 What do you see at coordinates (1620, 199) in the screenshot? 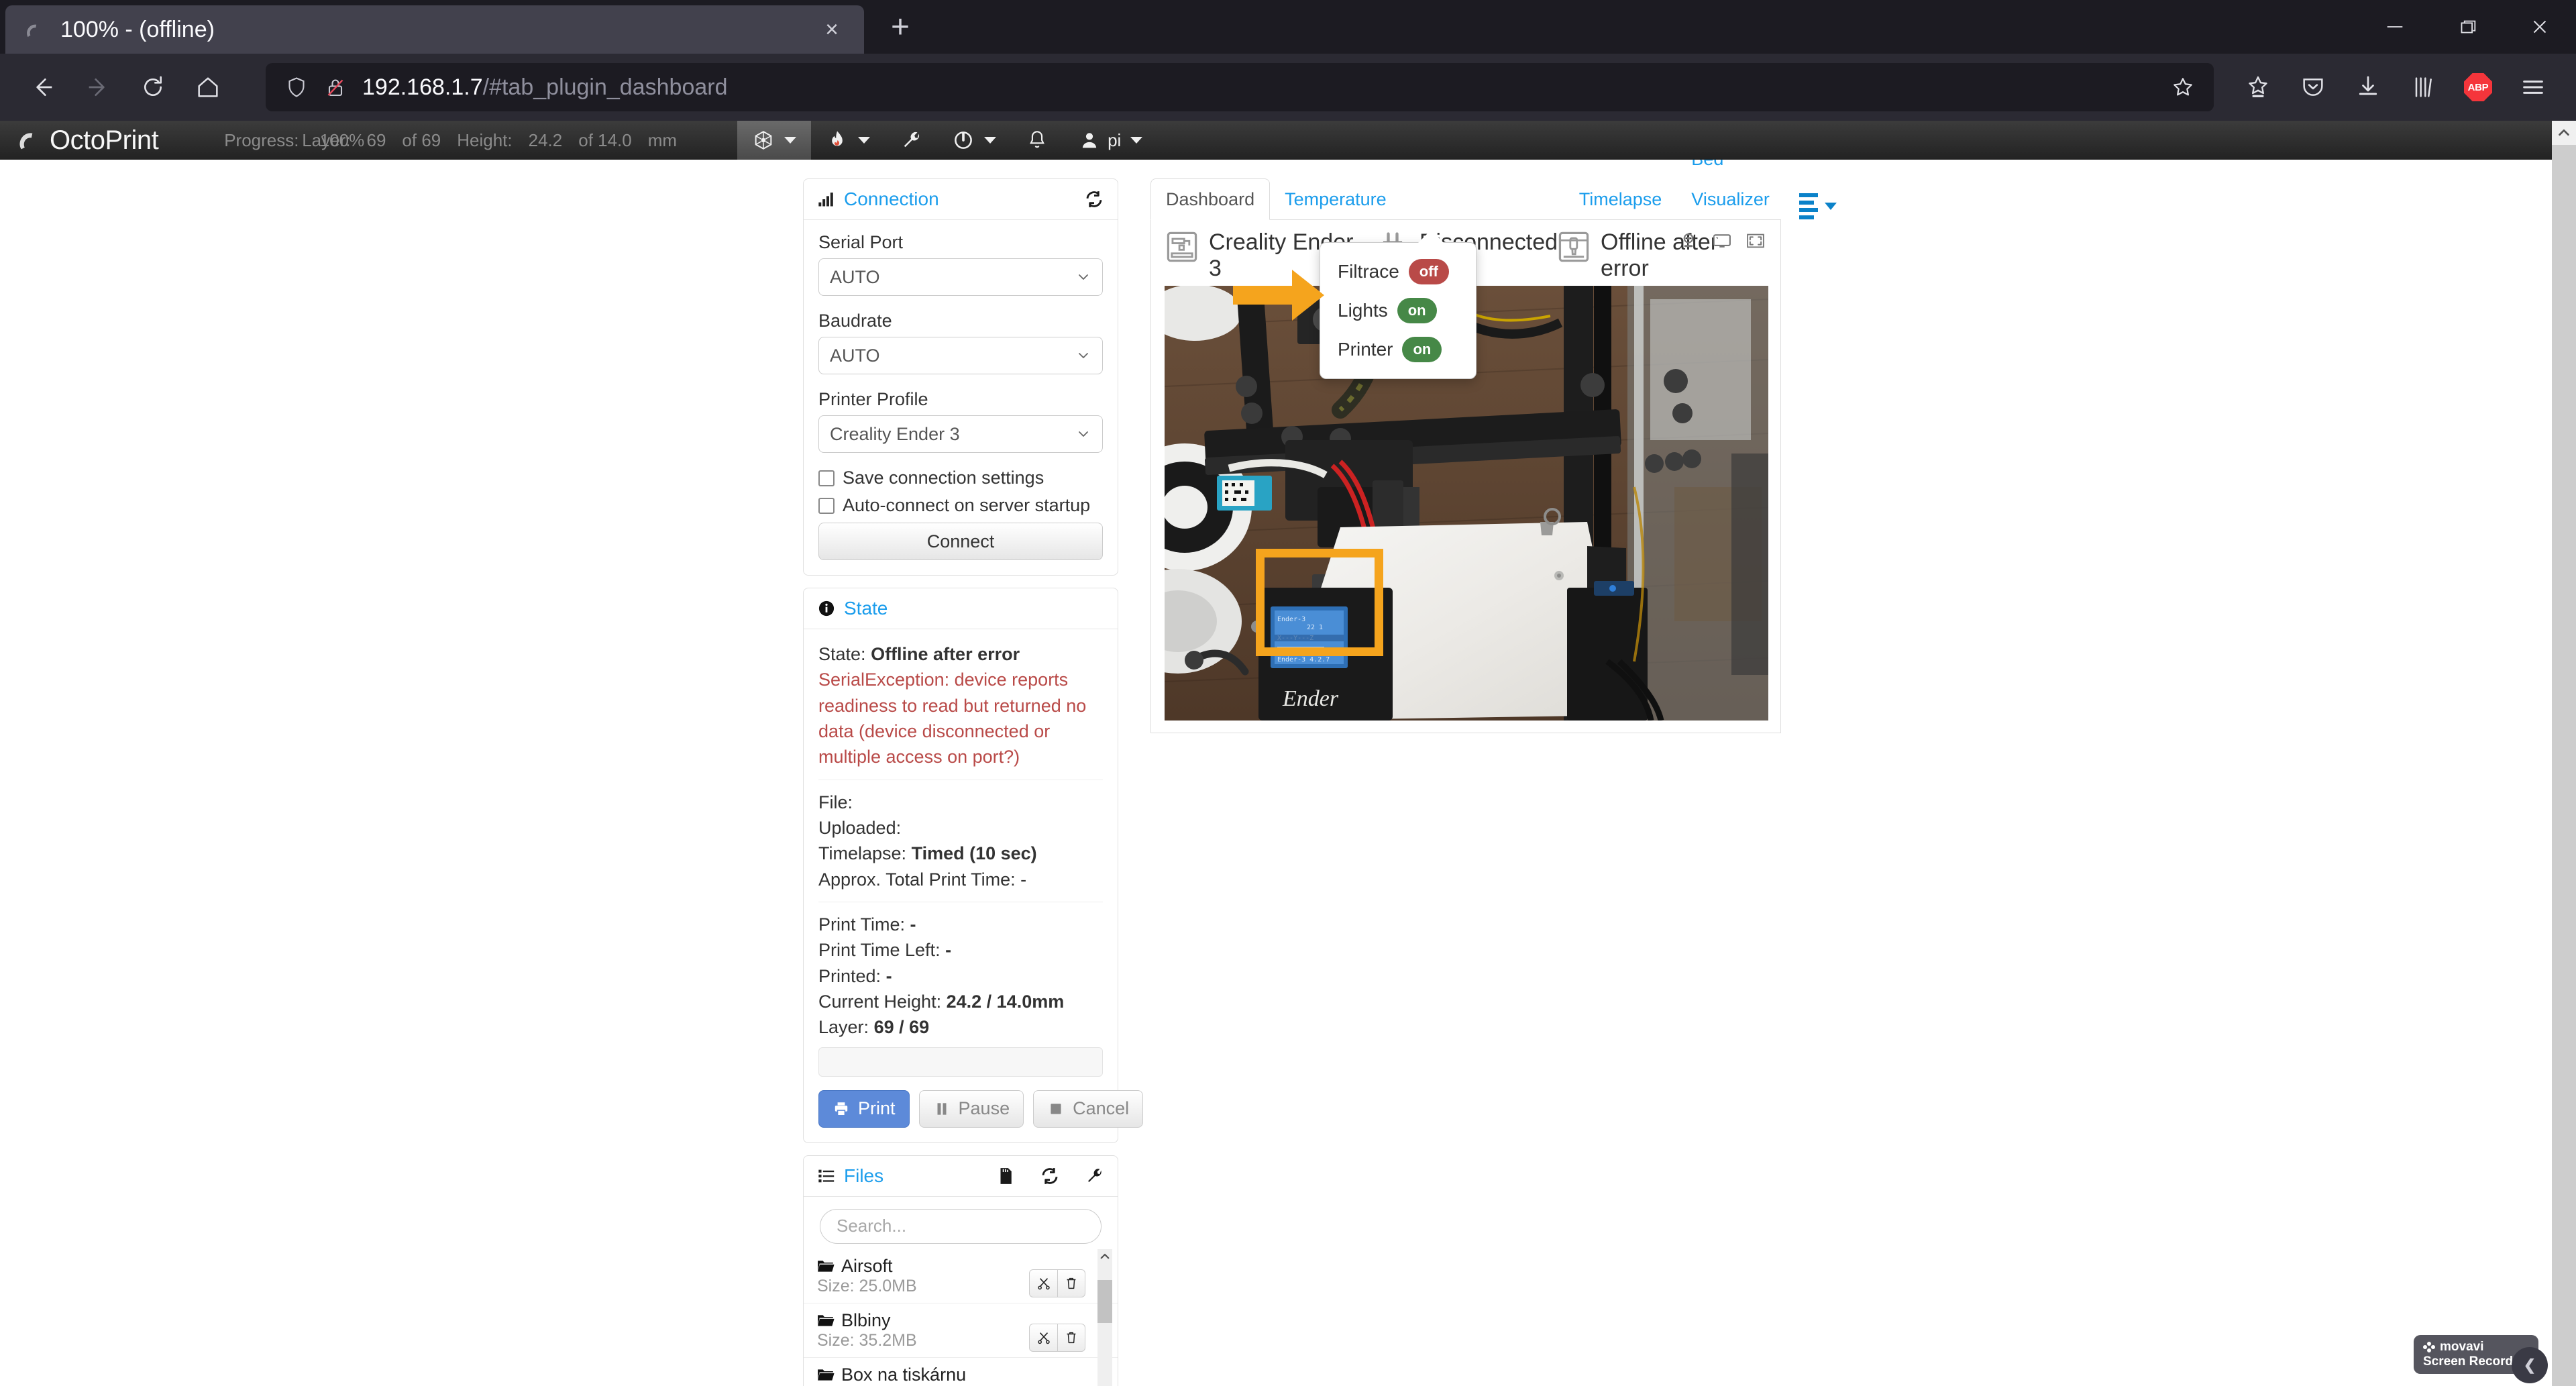
I see `tab-timelapse: Timelapse` at bounding box center [1620, 199].